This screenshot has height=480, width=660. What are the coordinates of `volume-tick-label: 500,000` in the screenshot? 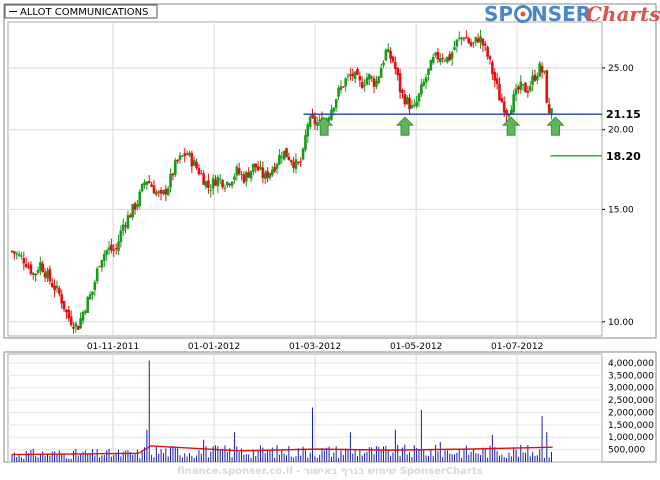 It's located at (626, 451).